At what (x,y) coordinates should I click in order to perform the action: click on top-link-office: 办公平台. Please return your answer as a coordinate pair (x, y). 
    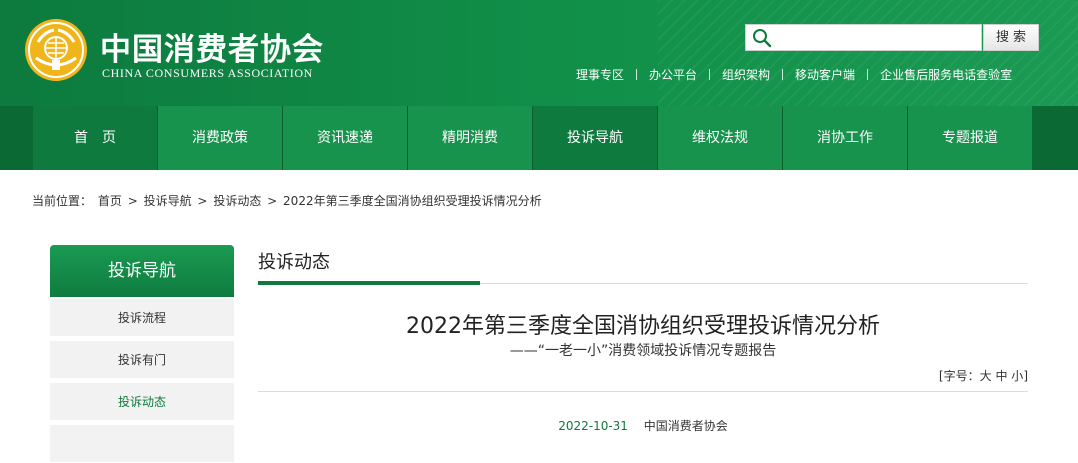
    Looking at the image, I should click on (673, 74).